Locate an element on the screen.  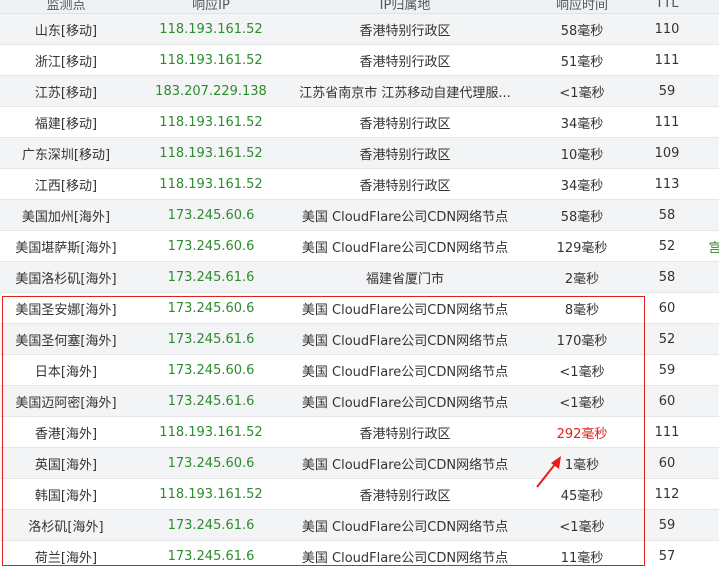
header-node: 监测点 is located at coordinates (66, 7).